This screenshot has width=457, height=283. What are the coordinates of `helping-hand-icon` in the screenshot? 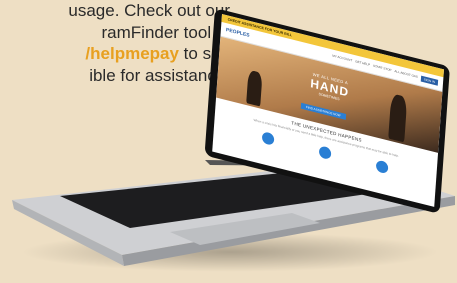 It's located at (325, 153).